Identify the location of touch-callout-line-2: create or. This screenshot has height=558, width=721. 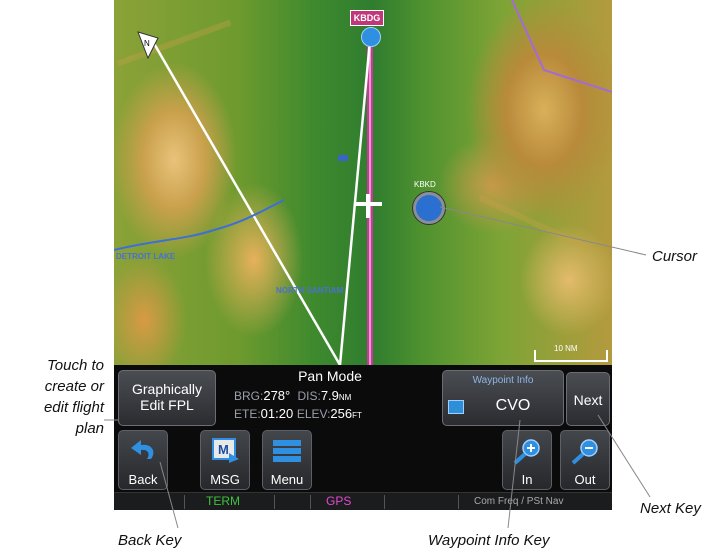
(74, 386).